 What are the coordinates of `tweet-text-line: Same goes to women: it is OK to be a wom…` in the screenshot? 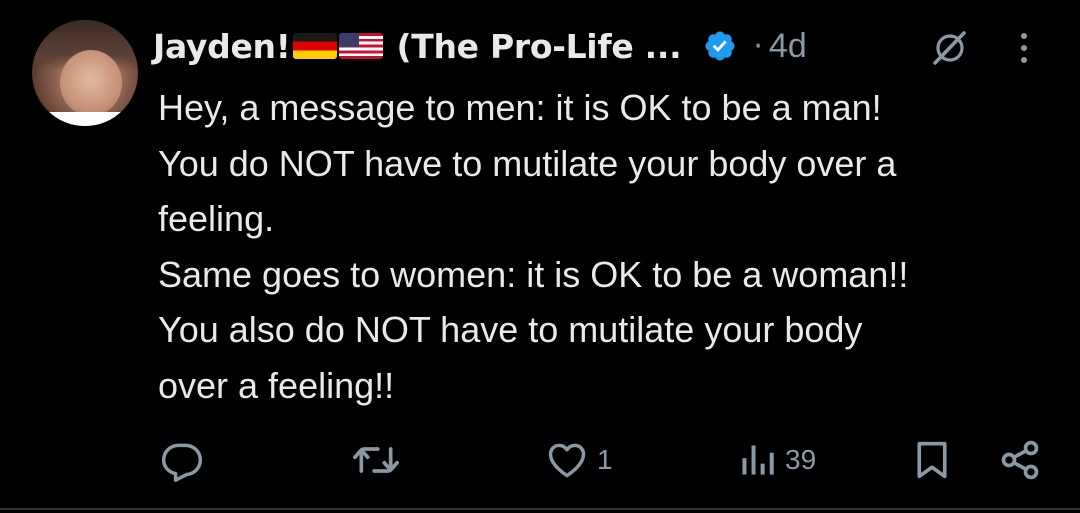 It's located at (533, 274).